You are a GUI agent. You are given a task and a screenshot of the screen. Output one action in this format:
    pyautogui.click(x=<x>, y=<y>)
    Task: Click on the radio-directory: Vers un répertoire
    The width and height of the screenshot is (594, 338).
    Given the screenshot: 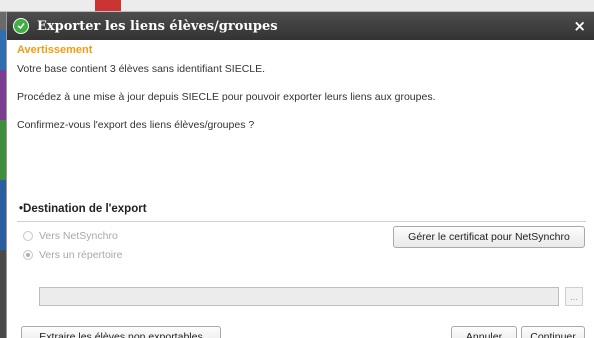 What is the action you would take?
    pyautogui.click(x=72, y=255)
    